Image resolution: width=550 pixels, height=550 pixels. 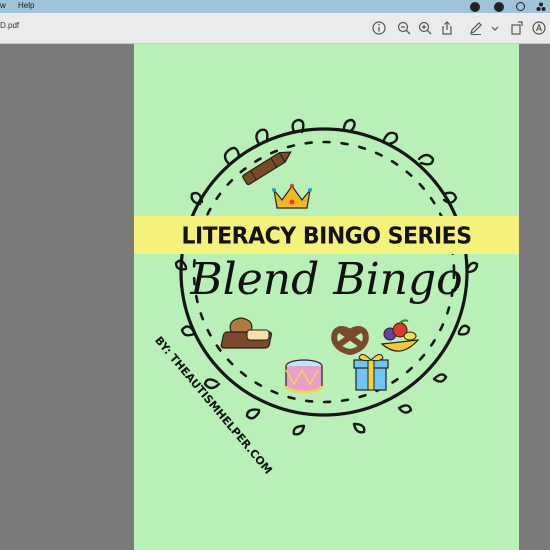 What do you see at coordinates (539, 28) in the screenshot?
I see `annotate-icon` at bounding box center [539, 28].